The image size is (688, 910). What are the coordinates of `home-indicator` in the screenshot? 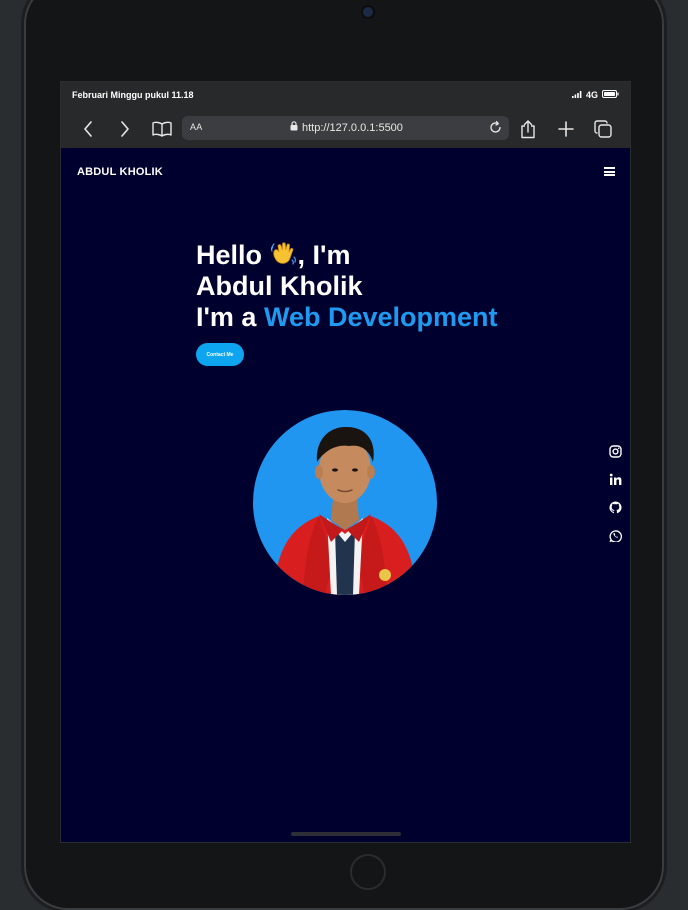 It's located at (346, 834).